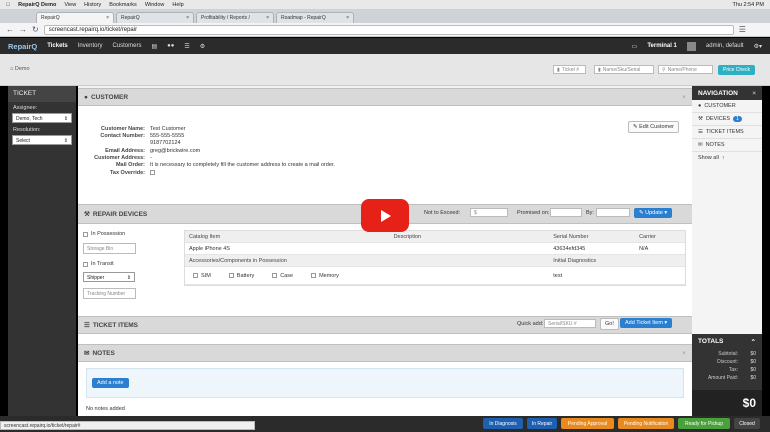  I want to click on wrench-icon: ⚒, so click(700, 119).